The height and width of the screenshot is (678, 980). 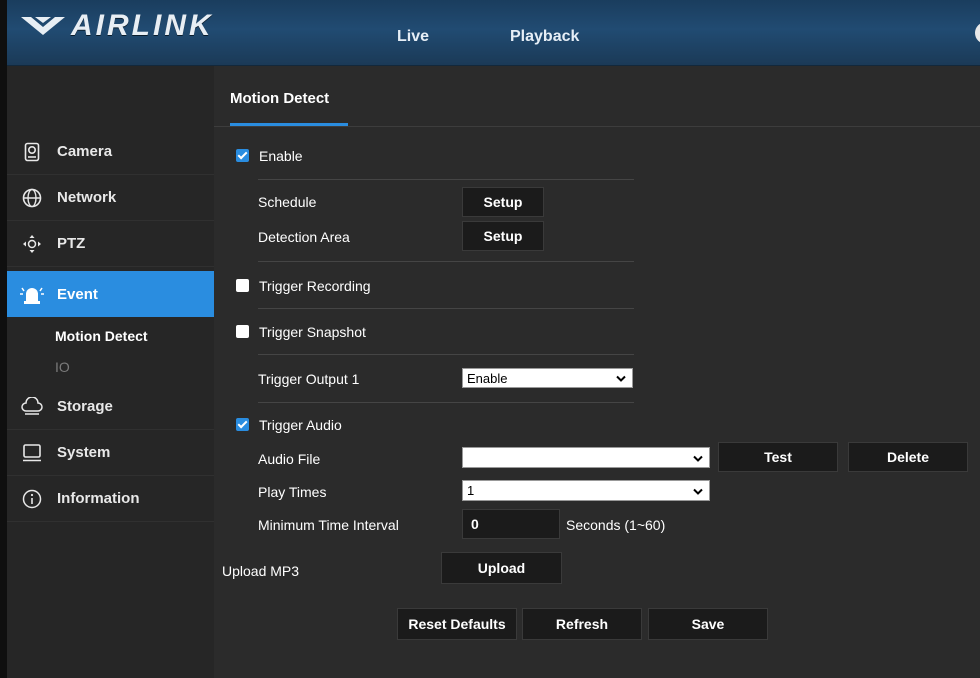 What do you see at coordinates (908, 457) in the screenshot?
I see `audio-delete-button: Delete` at bounding box center [908, 457].